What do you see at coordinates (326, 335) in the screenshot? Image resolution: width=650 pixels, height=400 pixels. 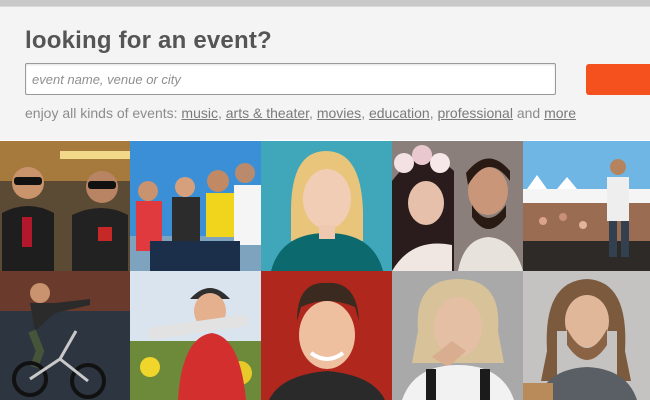 I see `man-on-red-background-photo` at bounding box center [326, 335].